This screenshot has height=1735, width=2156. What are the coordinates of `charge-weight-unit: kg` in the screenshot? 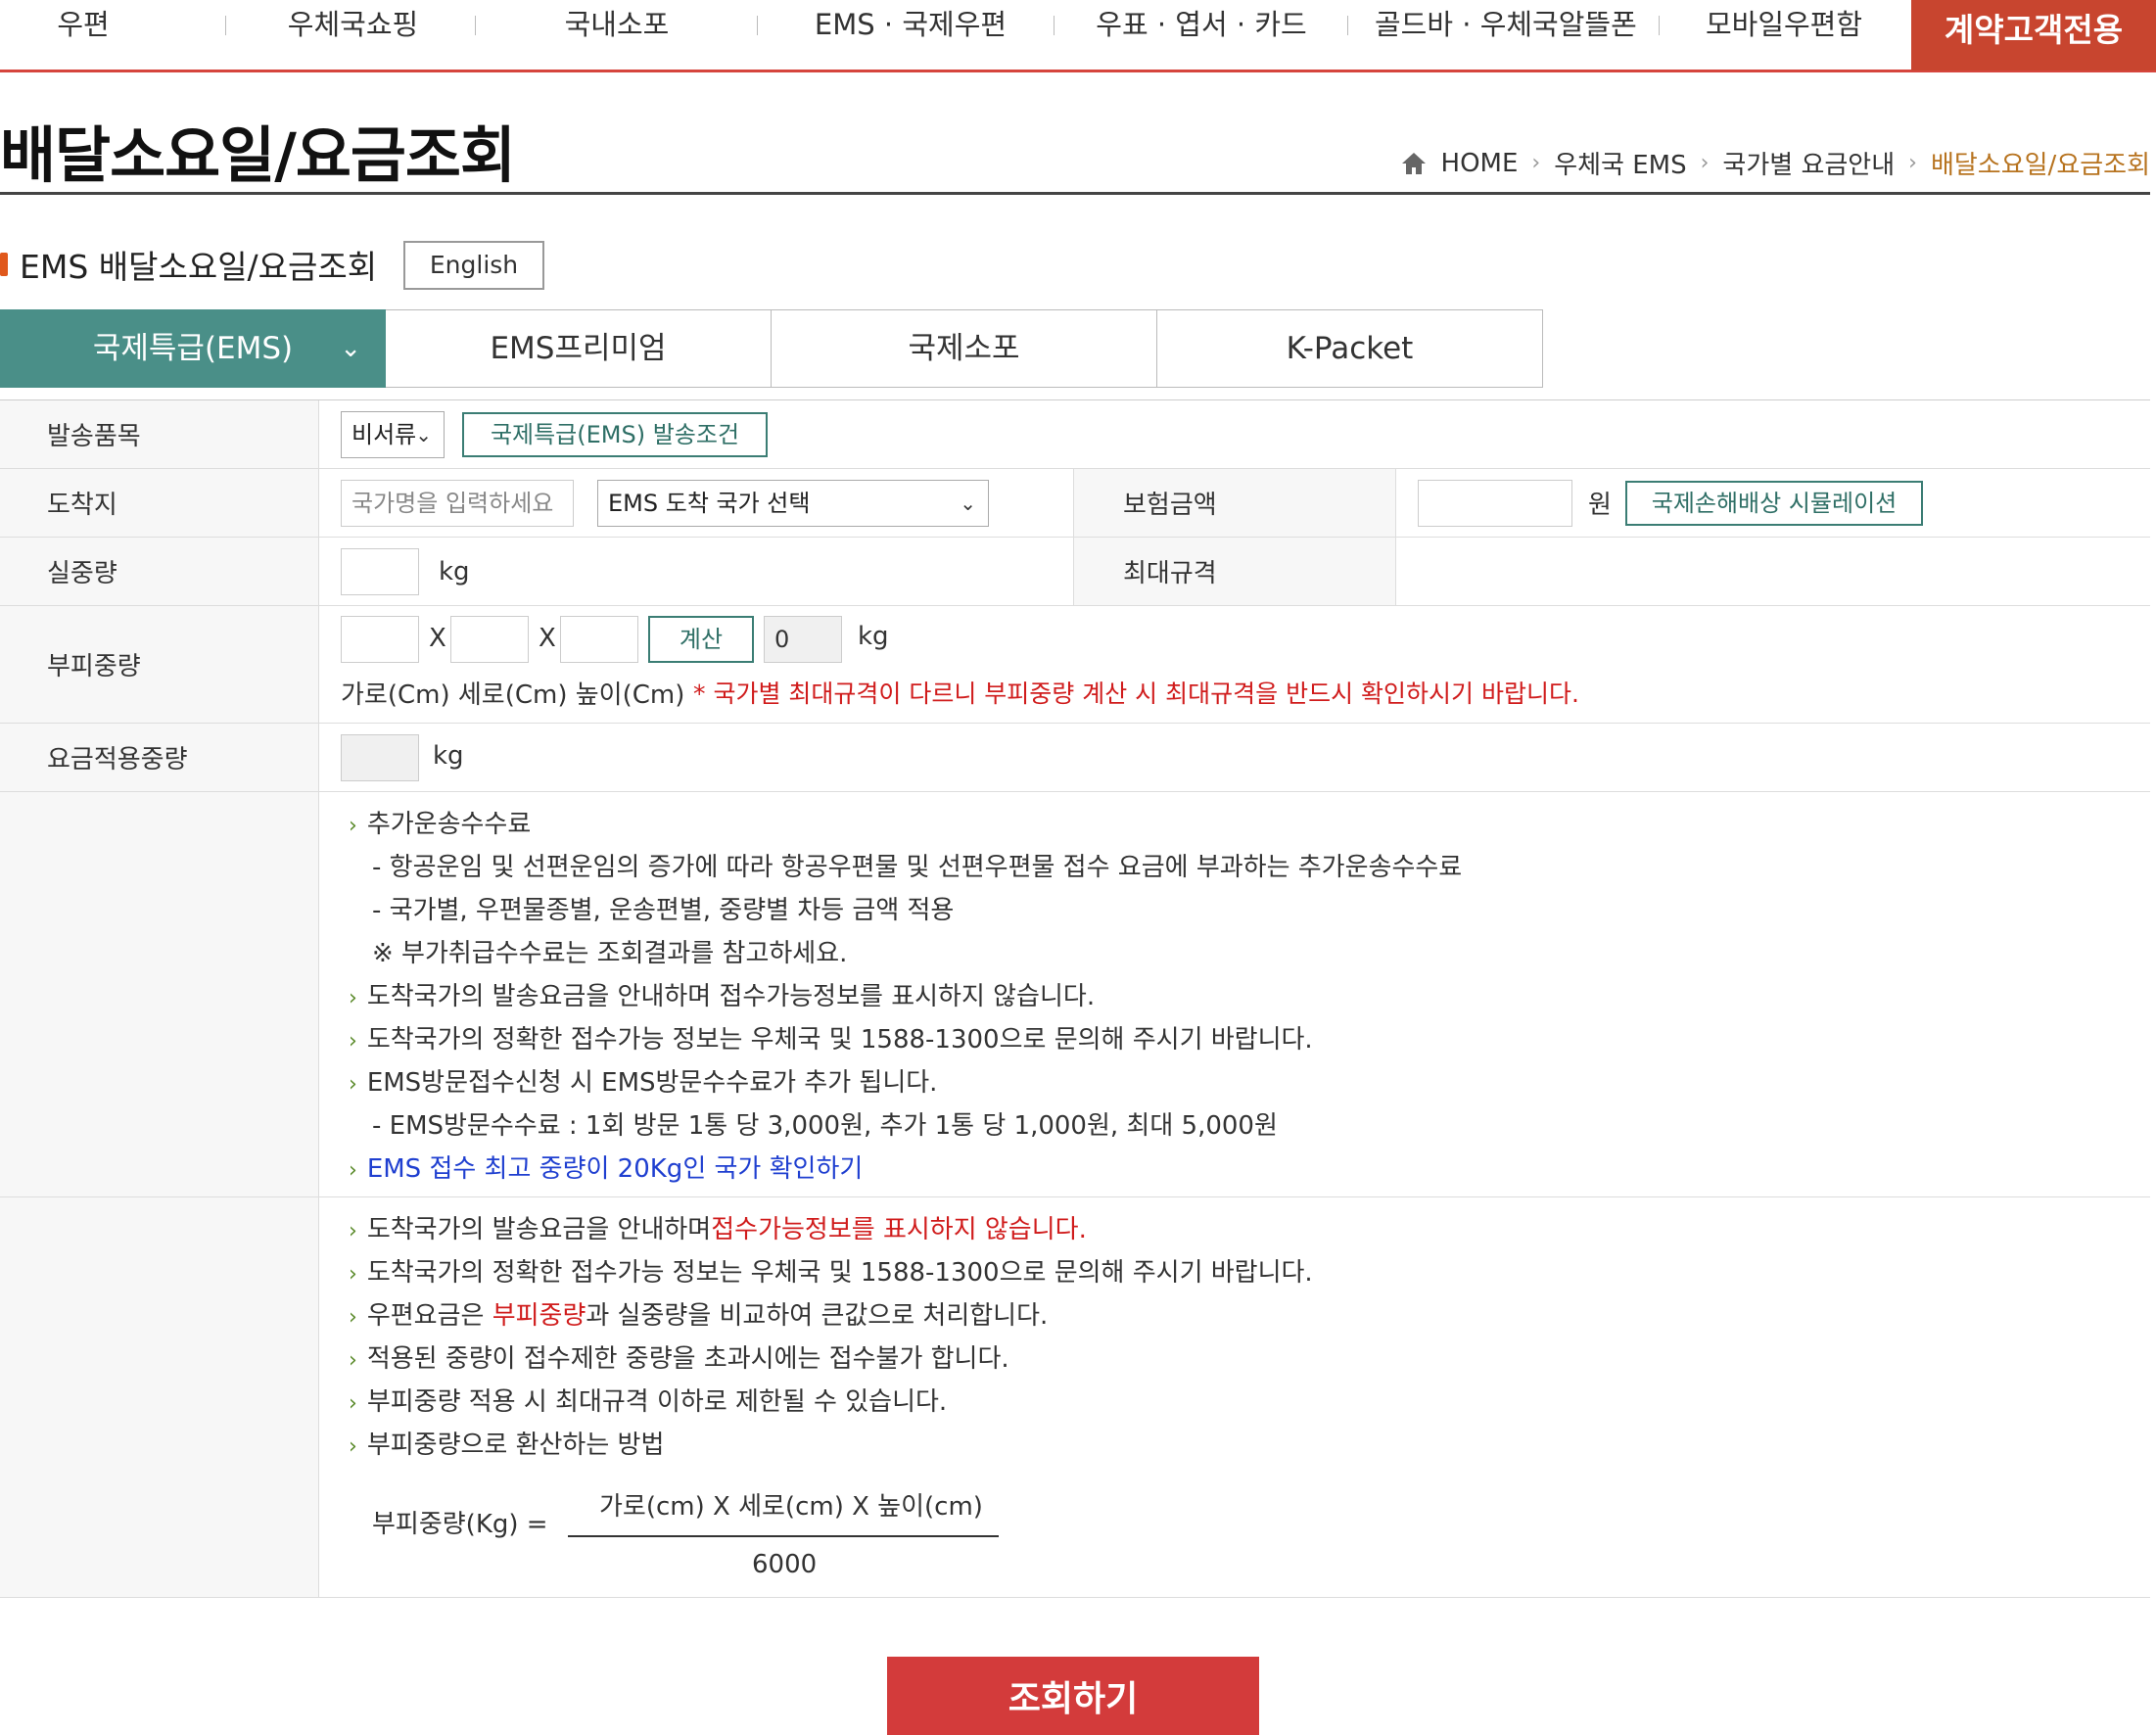 It's located at (449, 756).